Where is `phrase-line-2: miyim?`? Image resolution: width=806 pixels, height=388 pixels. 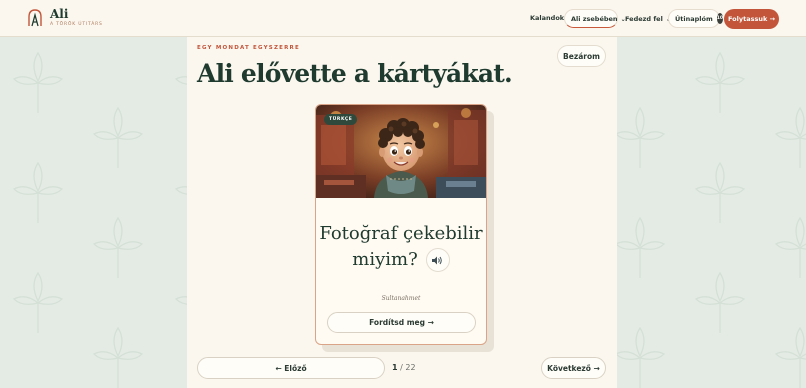
phrase-line-2: miyim? is located at coordinates (385, 259).